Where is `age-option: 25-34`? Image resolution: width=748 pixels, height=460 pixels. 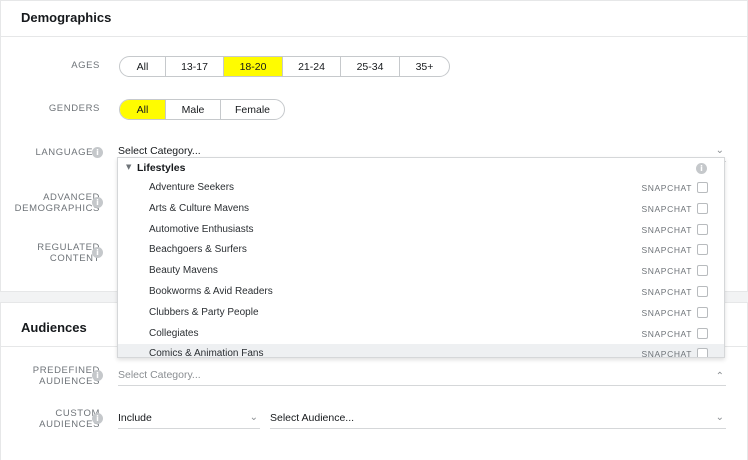
age-option: 25-34 is located at coordinates (369, 66).